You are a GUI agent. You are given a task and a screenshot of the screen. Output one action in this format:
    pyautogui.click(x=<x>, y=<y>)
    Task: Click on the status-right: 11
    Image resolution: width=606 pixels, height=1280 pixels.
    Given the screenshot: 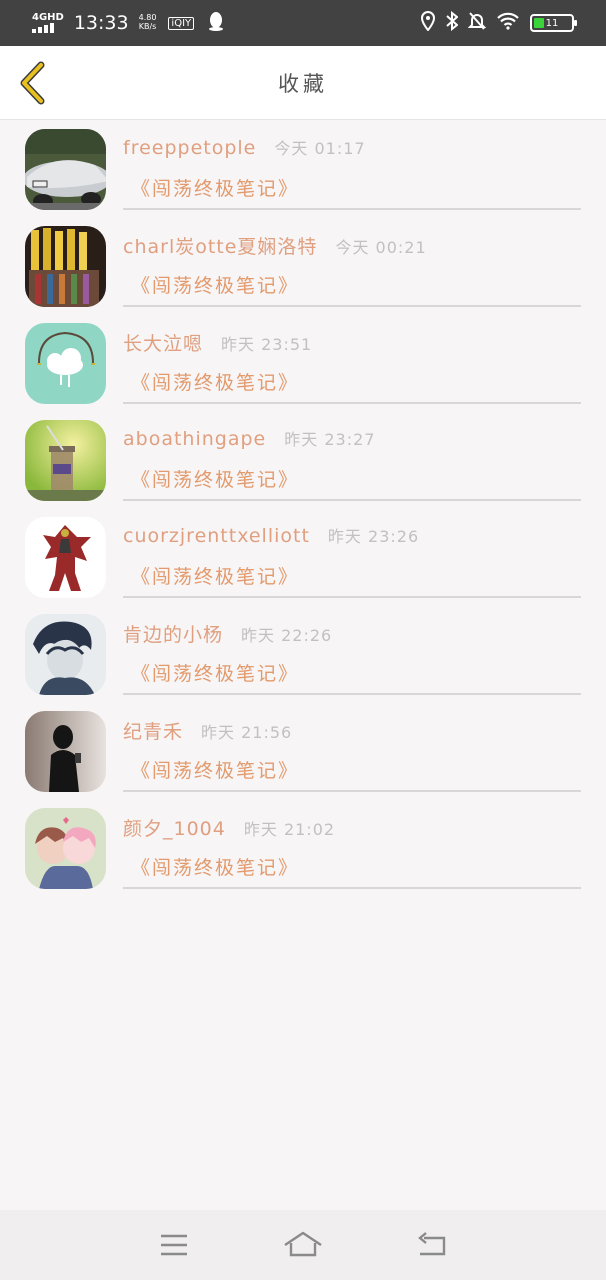 What is the action you would take?
    pyautogui.click(x=498, y=23)
    